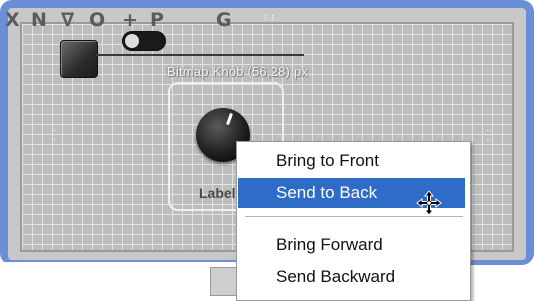 The width and height of the screenshot is (534, 301). Describe the element at coordinates (12, 20) in the screenshot. I see `tool-x-button: X` at that location.